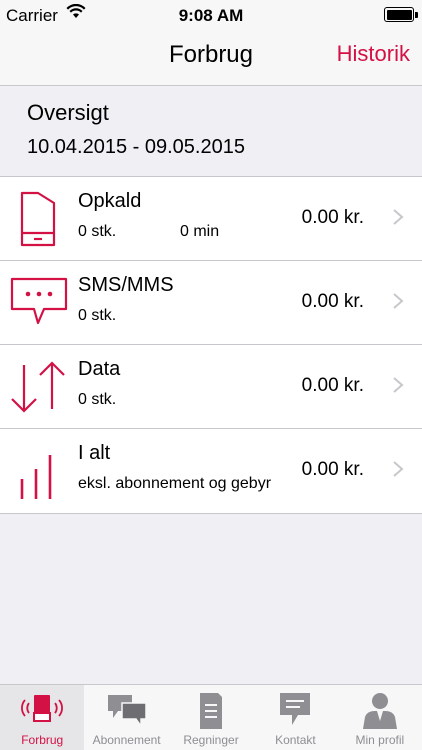 The height and width of the screenshot is (750, 422). Describe the element at coordinates (175, 483) in the screenshot. I see `usage-note: eksl. abonnement og gebyr` at that location.